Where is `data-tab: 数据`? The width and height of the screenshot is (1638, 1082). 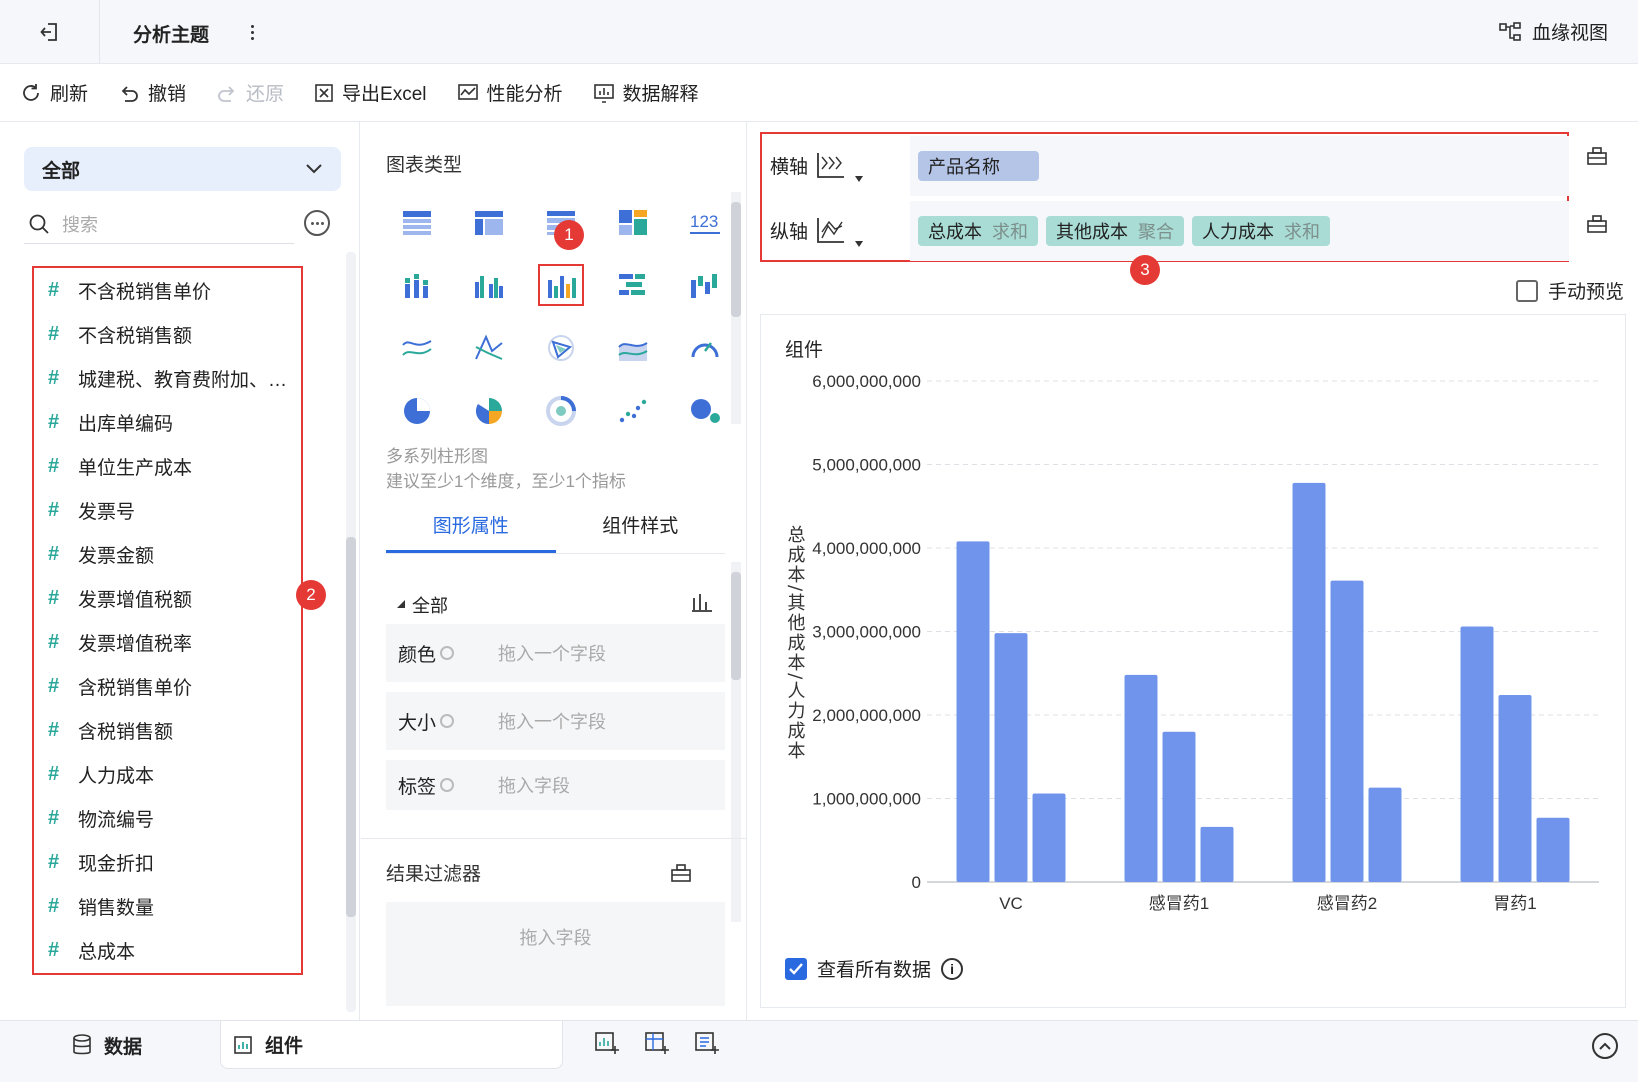
data-tab: 数据 is located at coordinates (107, 1045).